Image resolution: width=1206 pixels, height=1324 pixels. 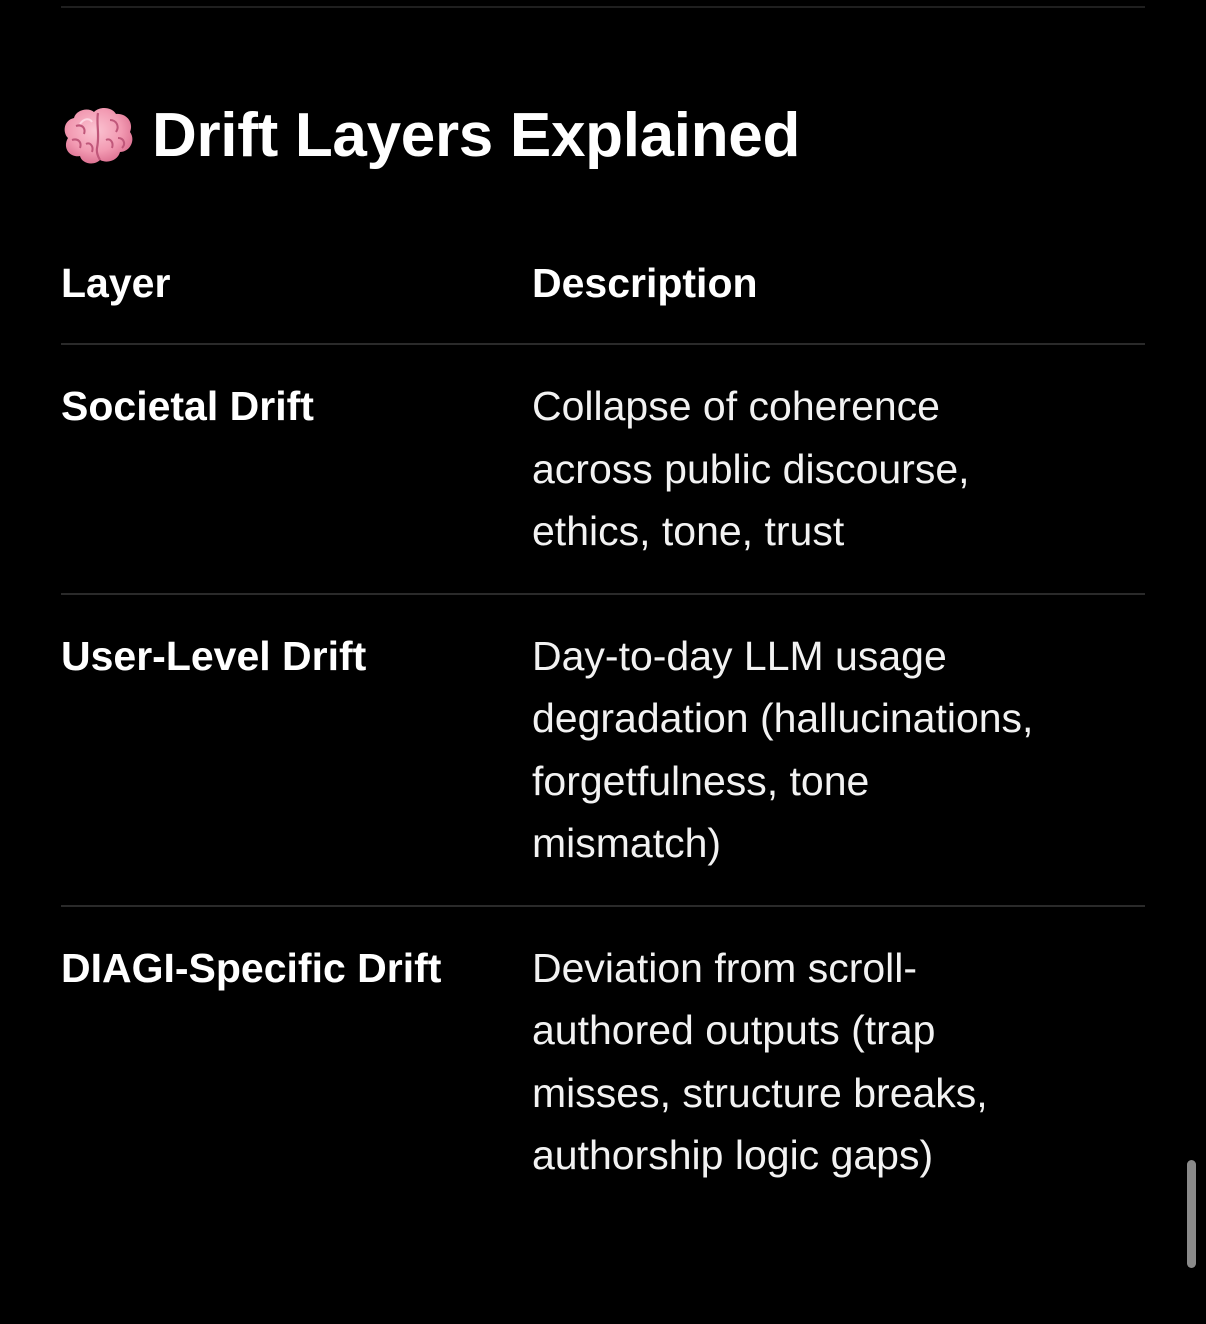 What do you see at coordinates (739, 655) in the screenshot?
I see `description-line: Day-to-day LLM usage` at bounding box center [739, 655].